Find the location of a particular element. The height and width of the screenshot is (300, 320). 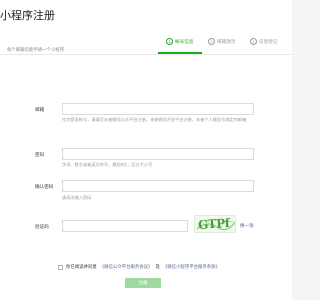

captcha-image: GTPf is located at coordinates (215, 224).